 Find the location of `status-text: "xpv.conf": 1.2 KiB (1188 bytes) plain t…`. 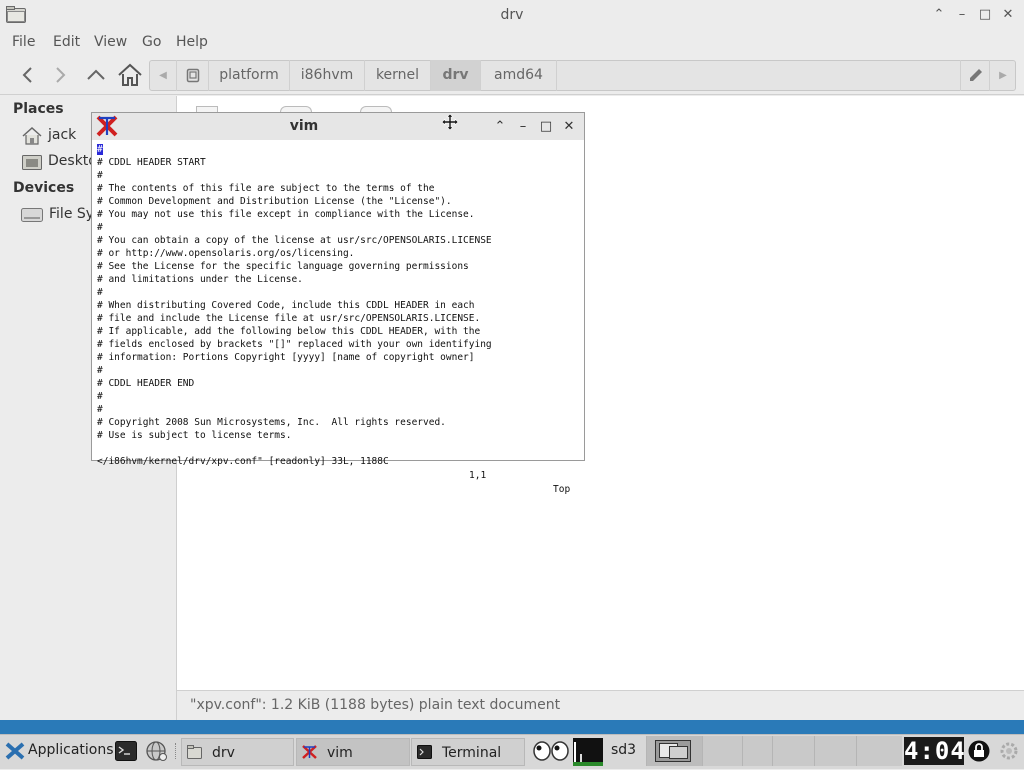

status-text: "xpv.conf": 1.2 KiB (1188 bytes) plain t… is located at coordinates (375, 705).